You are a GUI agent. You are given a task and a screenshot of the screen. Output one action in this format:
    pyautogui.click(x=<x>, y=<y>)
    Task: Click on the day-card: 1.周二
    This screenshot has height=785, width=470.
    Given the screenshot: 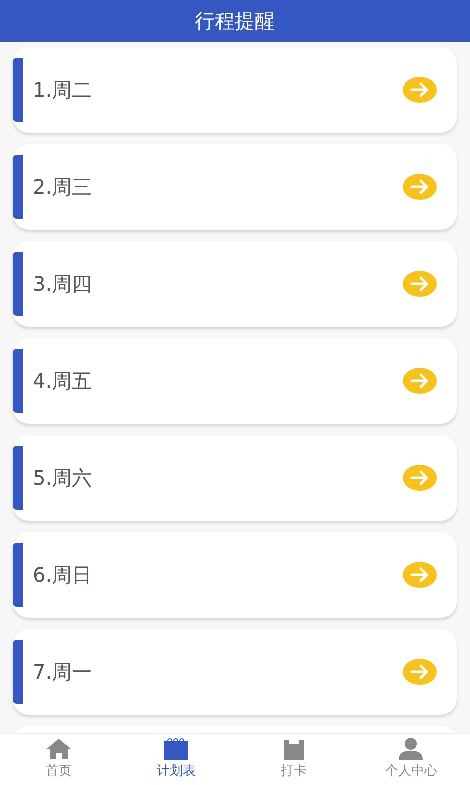 What is the action you would take?
    pyautogui.click(x=235, y=90)
    